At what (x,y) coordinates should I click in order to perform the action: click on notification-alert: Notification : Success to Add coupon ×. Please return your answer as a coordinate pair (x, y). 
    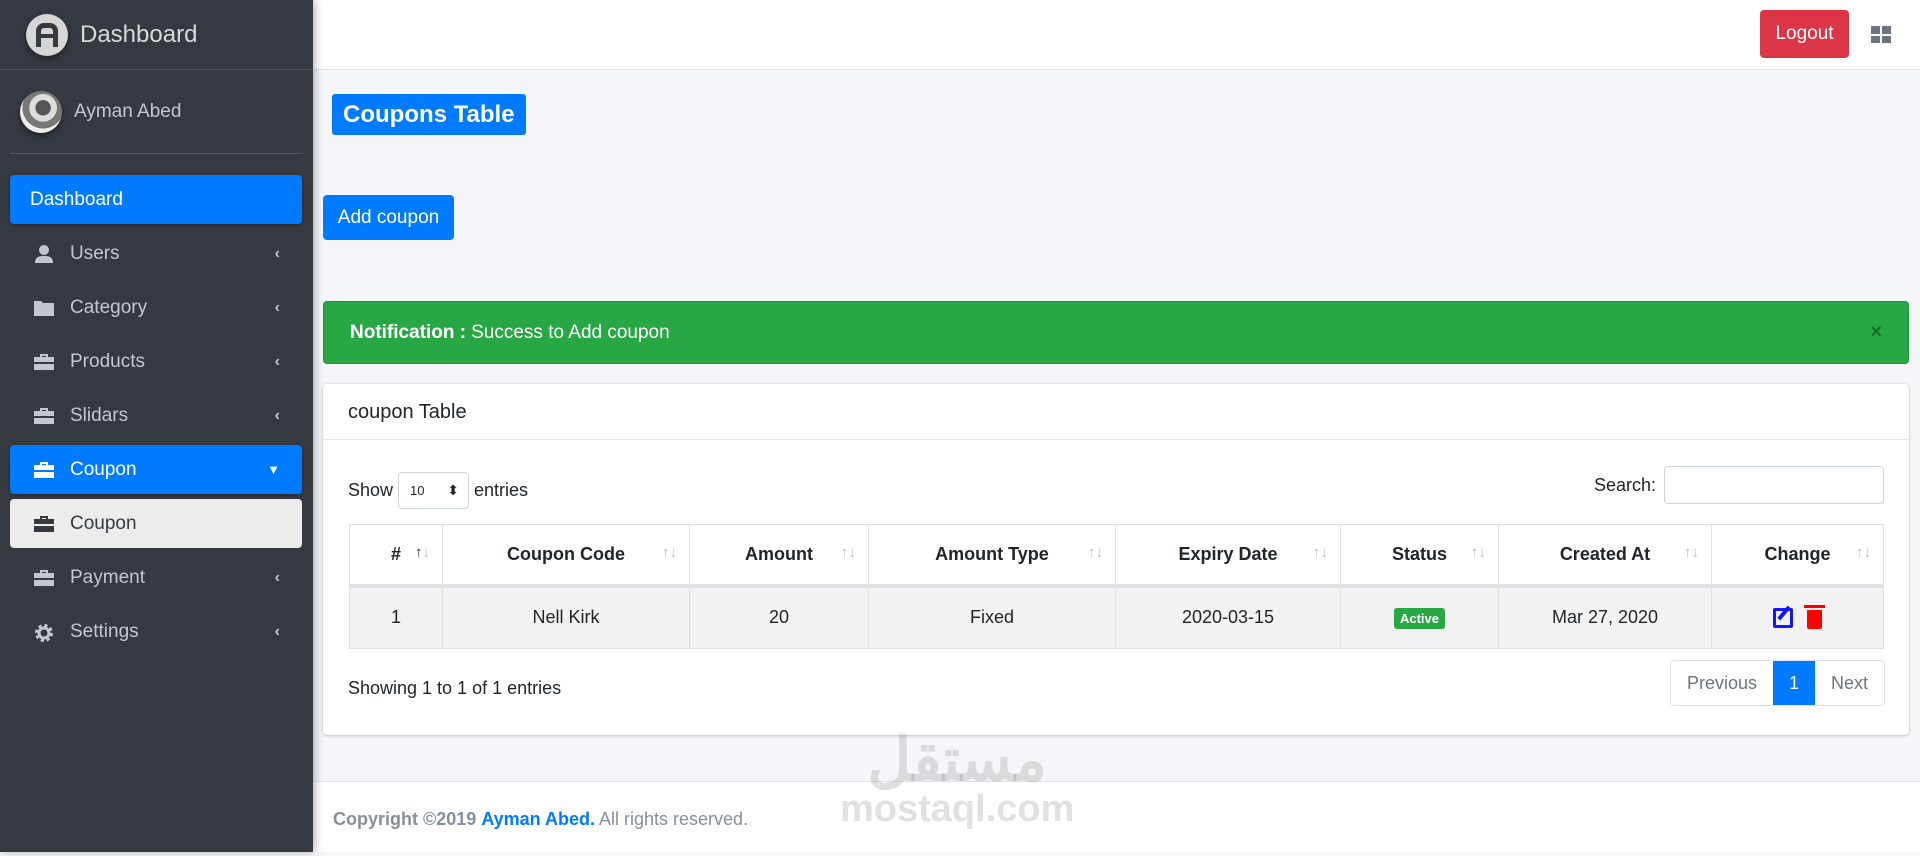
    Looking at the image, I should click on (1116, 332).